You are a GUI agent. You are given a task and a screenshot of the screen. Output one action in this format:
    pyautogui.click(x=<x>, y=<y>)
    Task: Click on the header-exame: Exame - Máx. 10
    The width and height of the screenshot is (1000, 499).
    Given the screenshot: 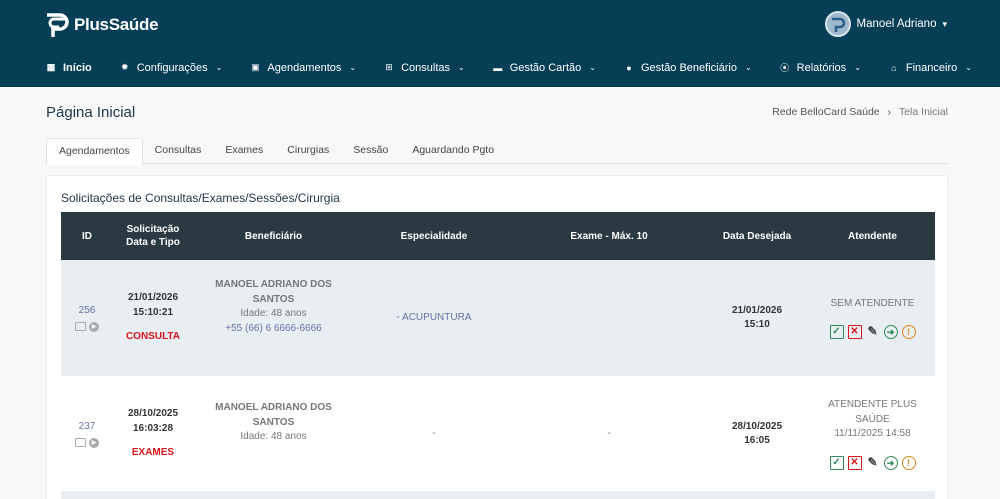 What is the action you would take?
    pyautogui.click(x=609, y=236)
    